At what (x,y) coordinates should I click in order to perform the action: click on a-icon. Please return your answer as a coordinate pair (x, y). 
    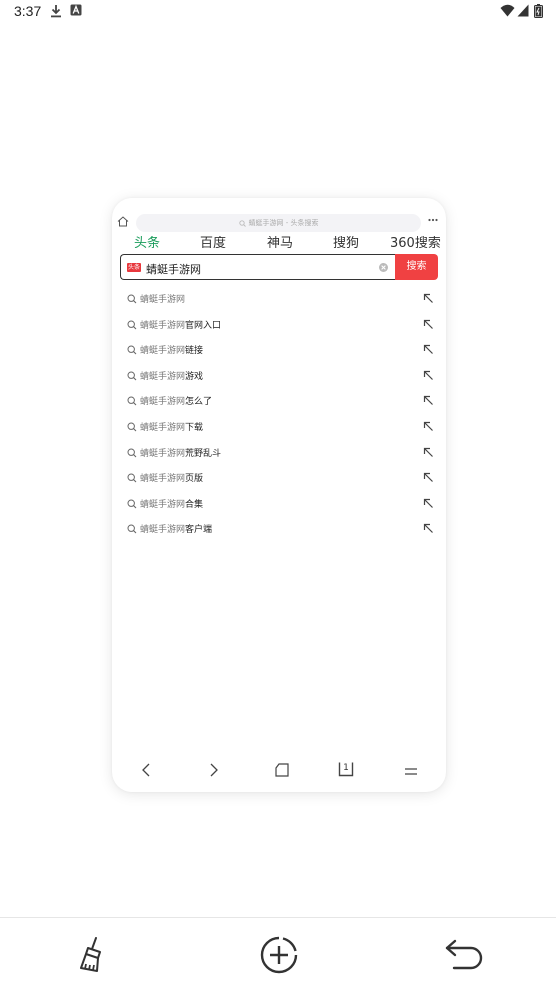
    Looking at the image, I should click on (76, 10).